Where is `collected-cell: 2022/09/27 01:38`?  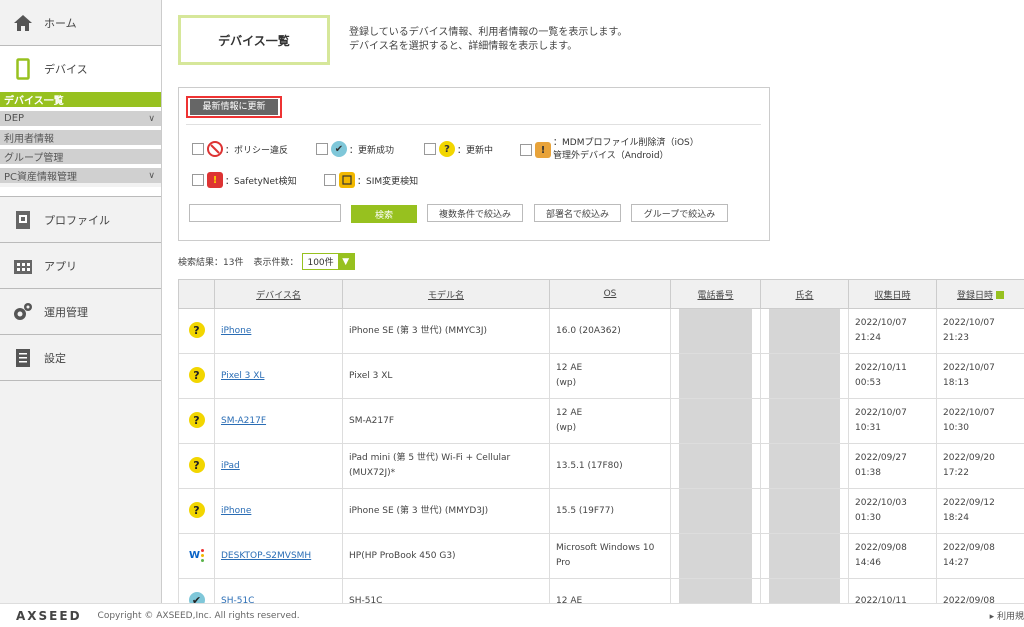 collected-cell: 2022/09/27 01:38 is located at coordinates (892, 466).